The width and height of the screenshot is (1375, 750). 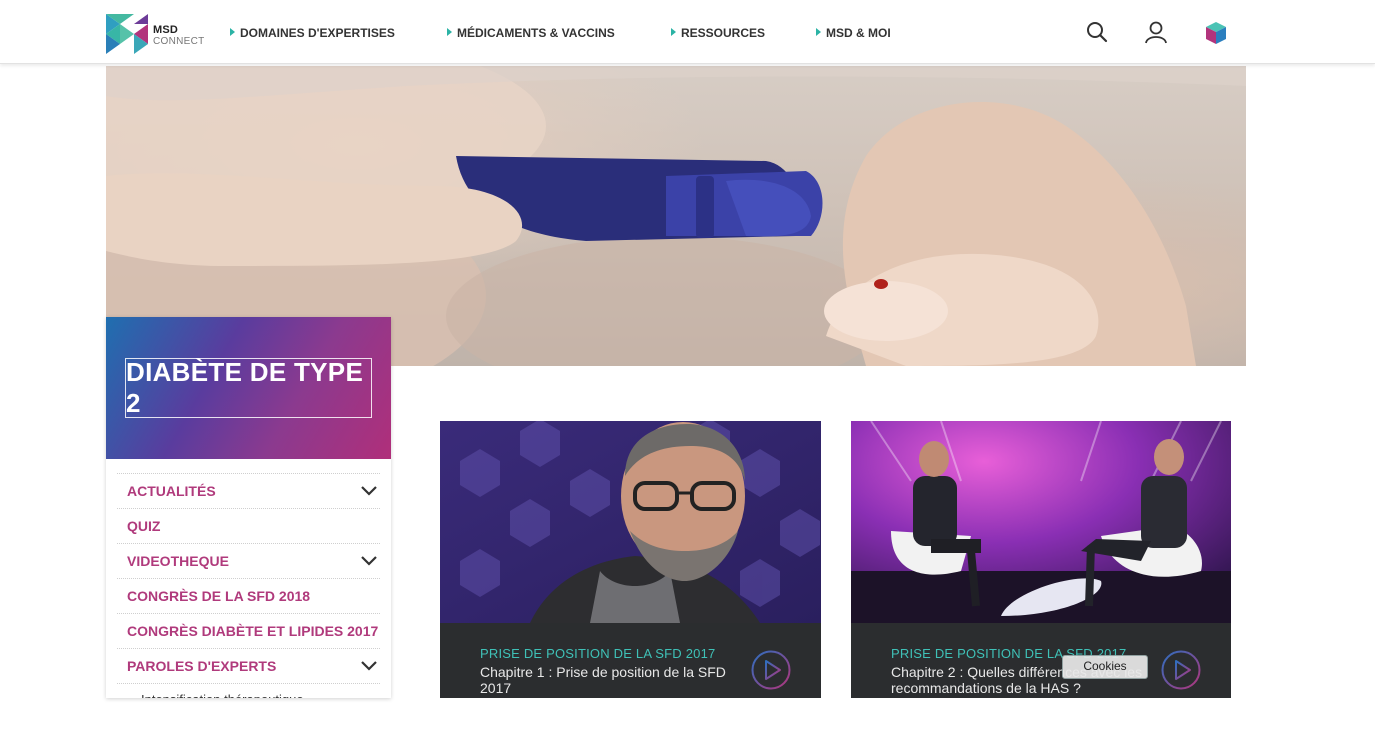 I want to click on nav-label: RESSOURCES, so click(x=723, y=33).